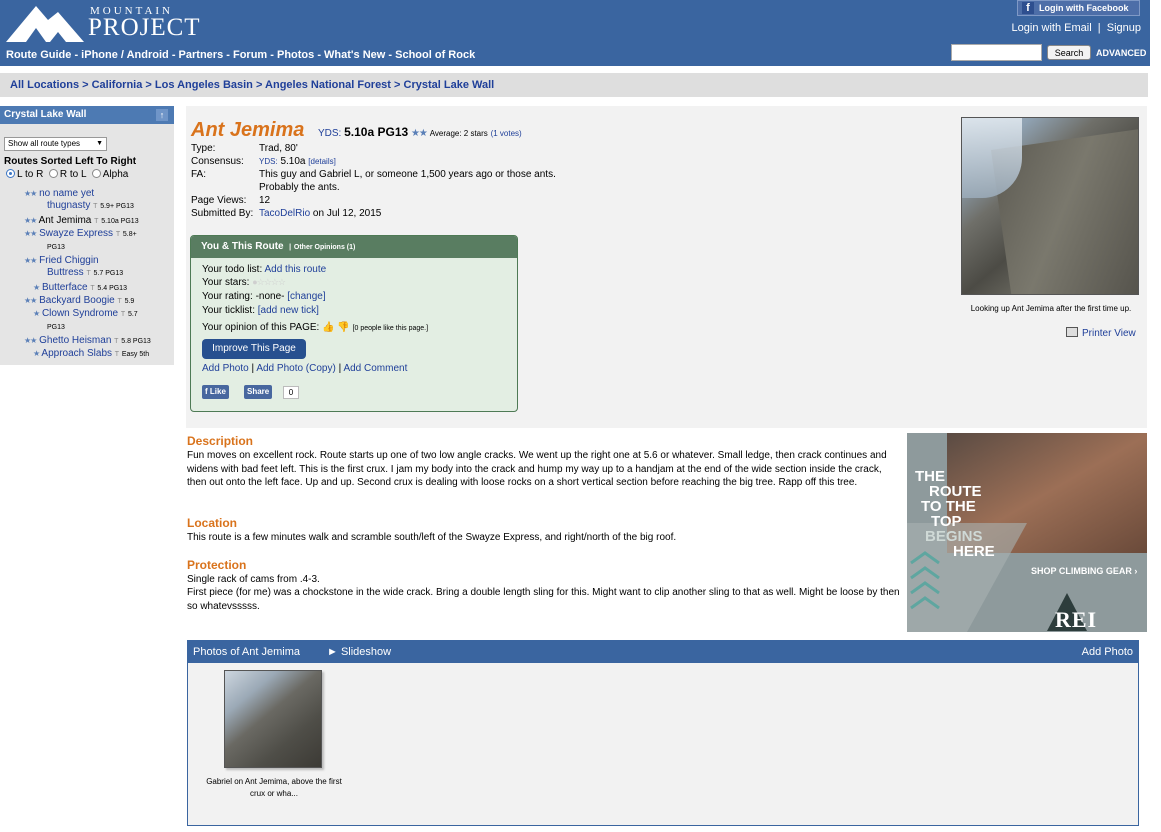  I want to click on star-rating-widget-icon: ●☆☆☆☆, so click(269, 282).